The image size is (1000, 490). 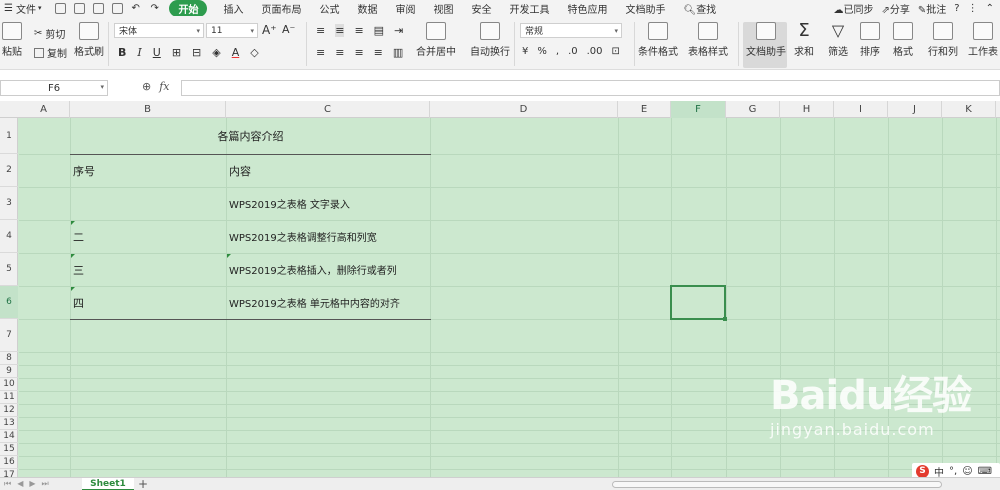 I want to click on font-color-icon: A, so click(x=236, y=52).